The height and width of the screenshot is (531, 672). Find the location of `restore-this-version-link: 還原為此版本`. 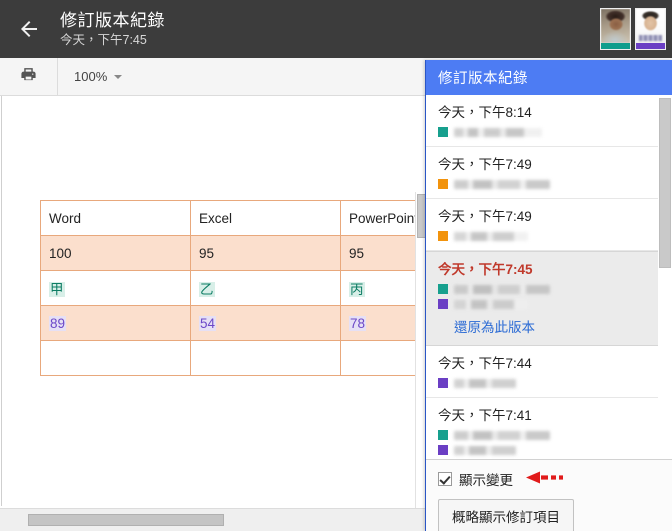

restore-this-version-link: 還原為此版本 is located at coordinates (557, 326).